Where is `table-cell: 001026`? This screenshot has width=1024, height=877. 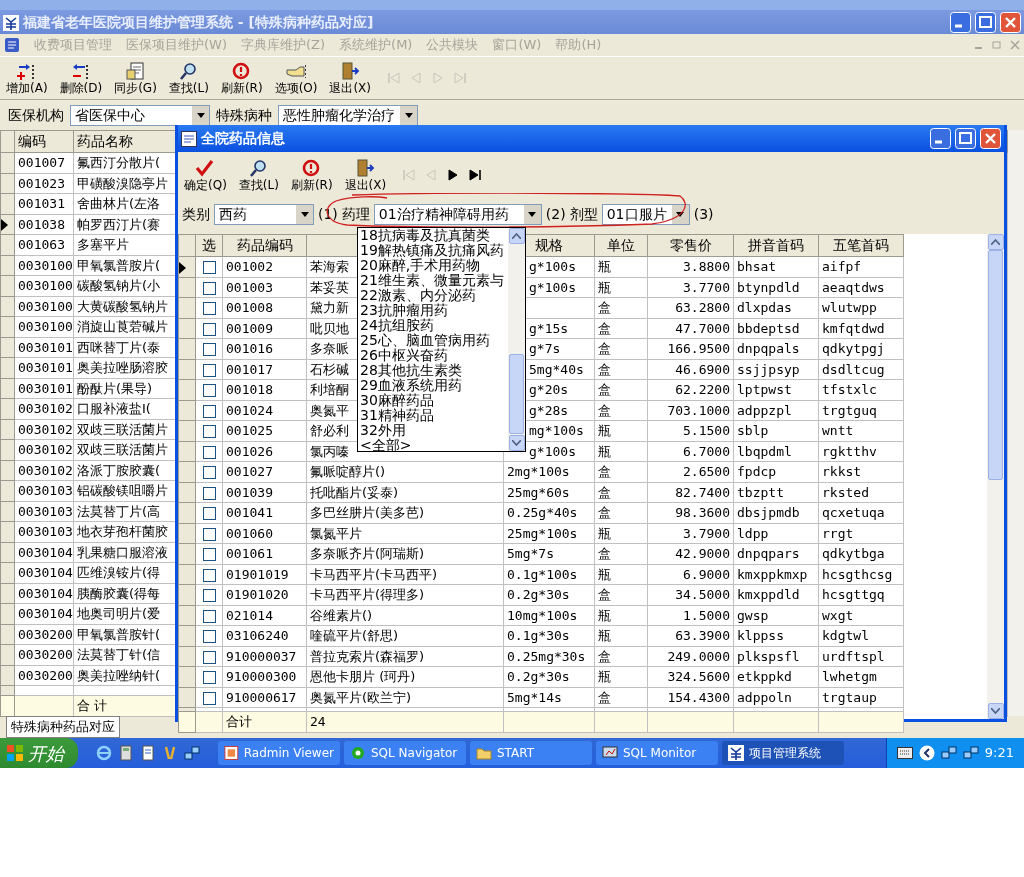
table-cell: 001026 is located at coordinates (264, 451).